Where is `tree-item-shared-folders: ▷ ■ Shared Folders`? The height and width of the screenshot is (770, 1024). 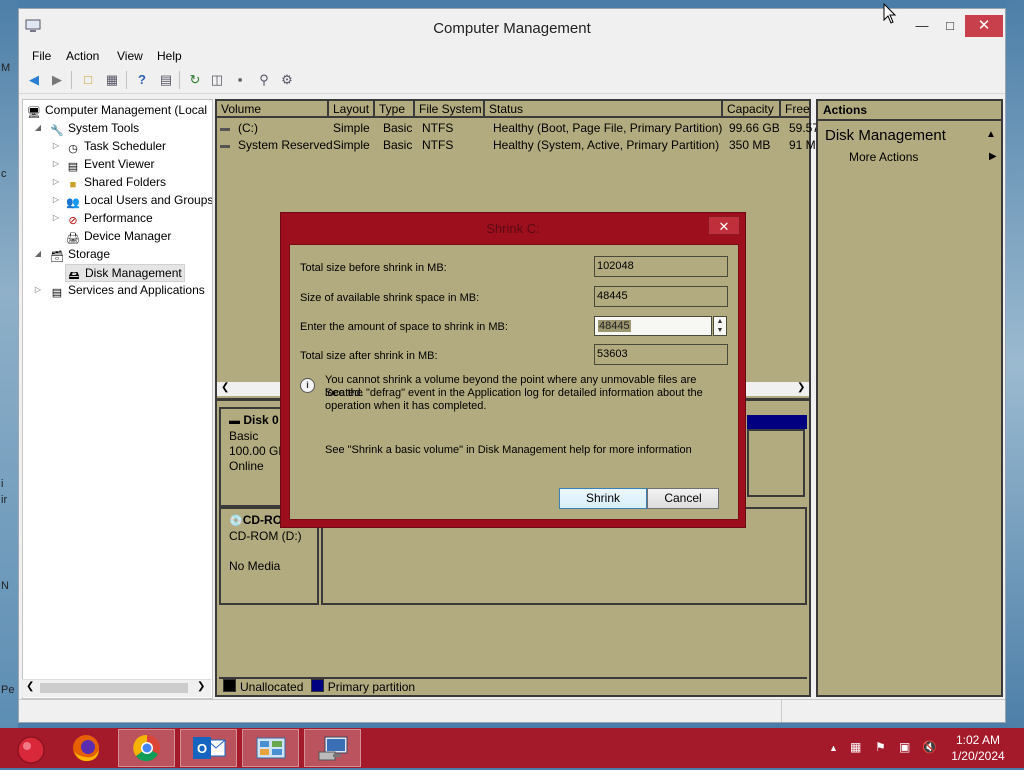 tree-item-shared-folders: ▷ ■ Shared Folders is located at coordinates (108, 182).